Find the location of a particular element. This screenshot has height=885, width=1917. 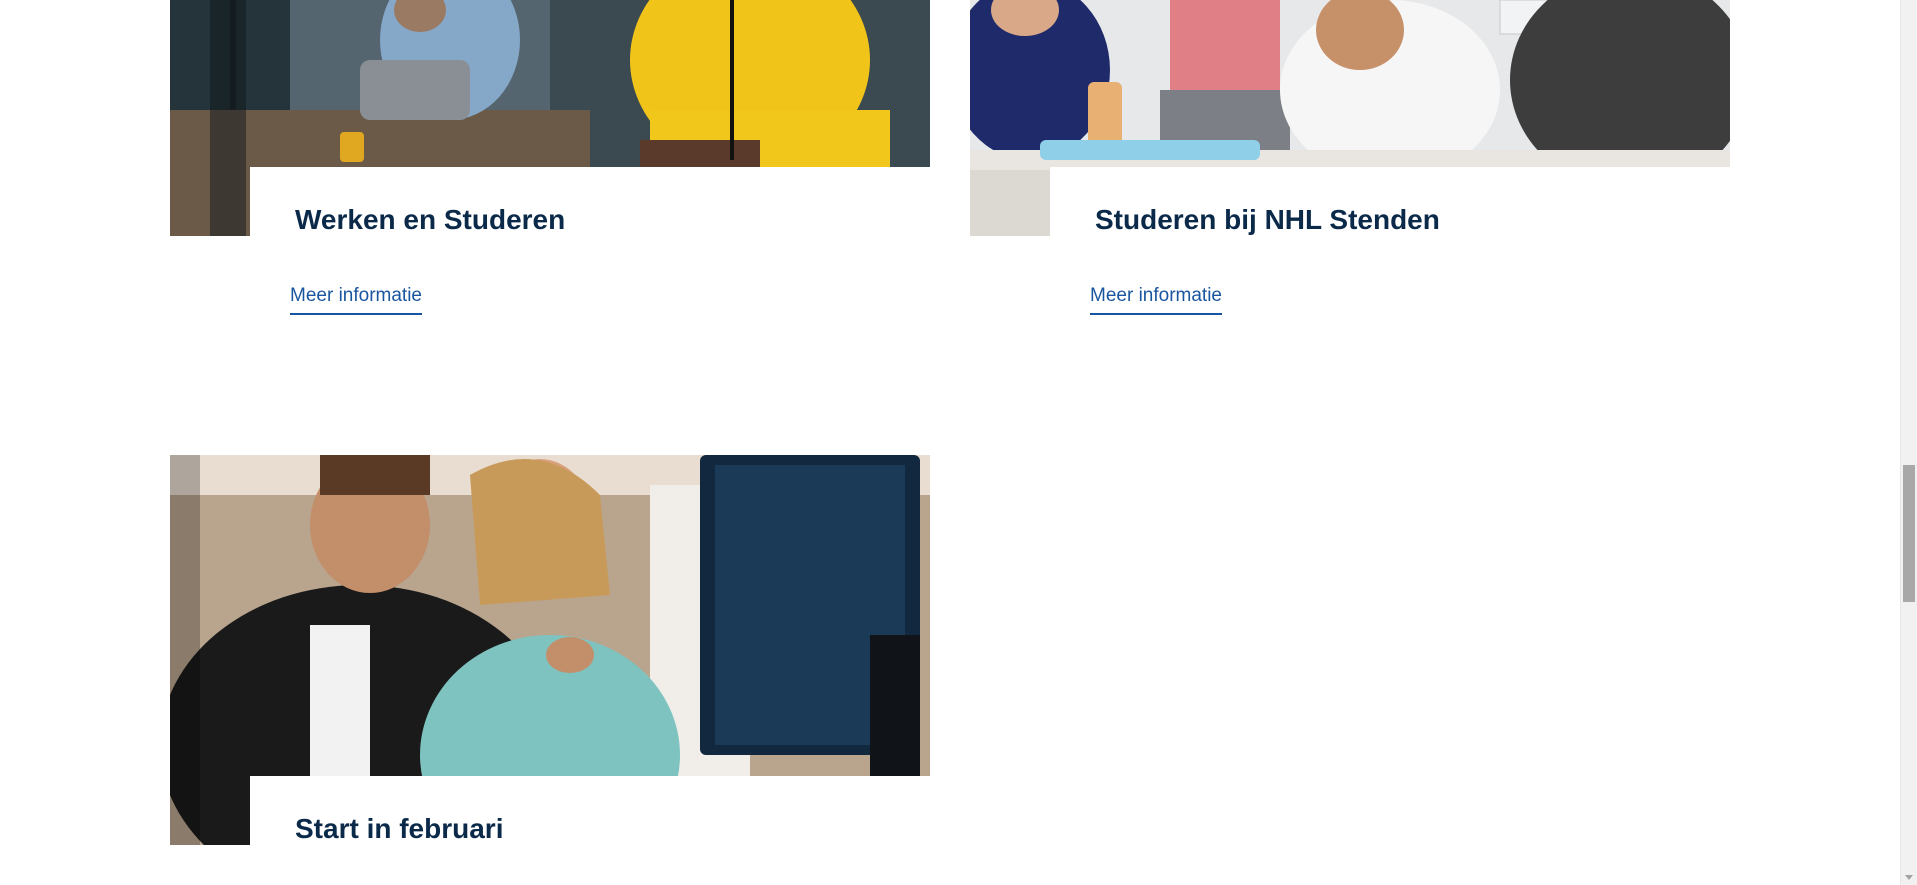

card-title: Start in februari is located at coordinates (399, 828).